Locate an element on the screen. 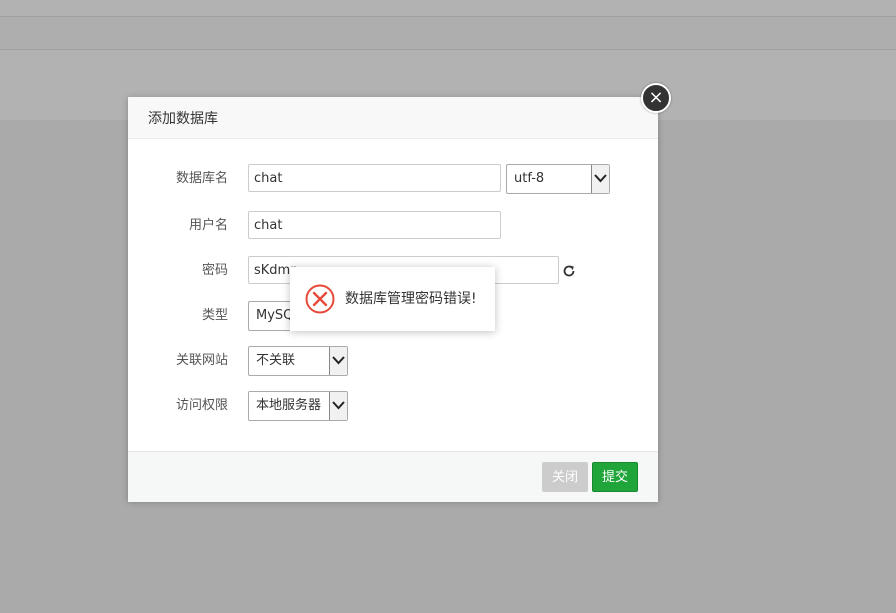 The width and height of the screenshot is (896, 613). db-name-row: 数据库名 chat utf-8 is located at coordinates (393, 179).